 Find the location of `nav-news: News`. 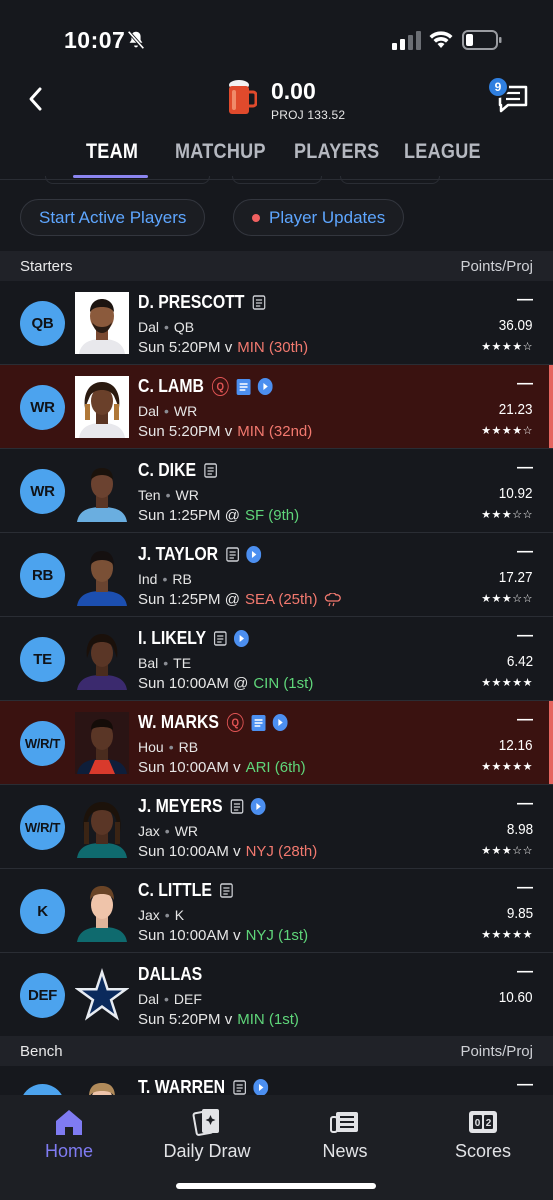

nav-news: News is located at coordinates (345, 1134).